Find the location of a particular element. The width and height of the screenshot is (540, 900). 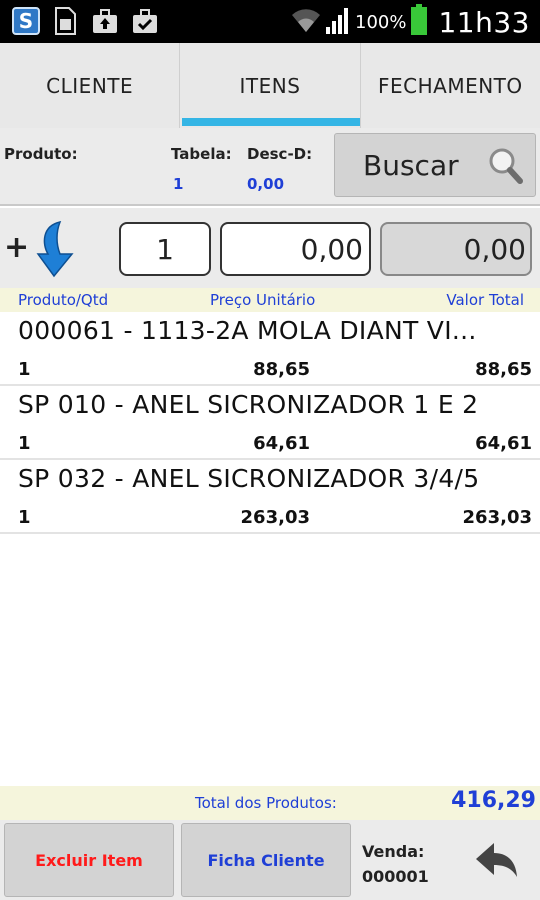

battery-icon is located at coordinates (419, 22).